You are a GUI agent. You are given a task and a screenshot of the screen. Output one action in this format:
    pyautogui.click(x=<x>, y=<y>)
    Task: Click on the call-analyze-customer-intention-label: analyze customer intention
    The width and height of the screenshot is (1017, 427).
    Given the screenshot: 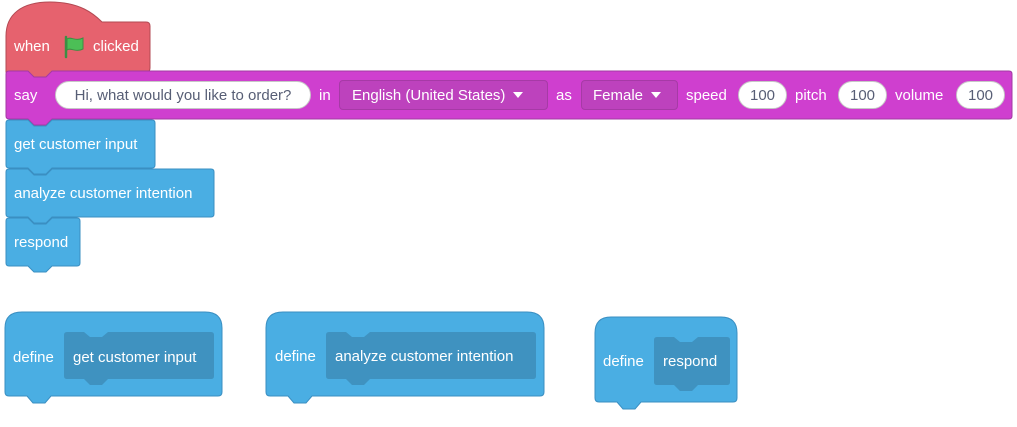 What is the action you would take?
    pyautogui.click(x=103, y=193)
    